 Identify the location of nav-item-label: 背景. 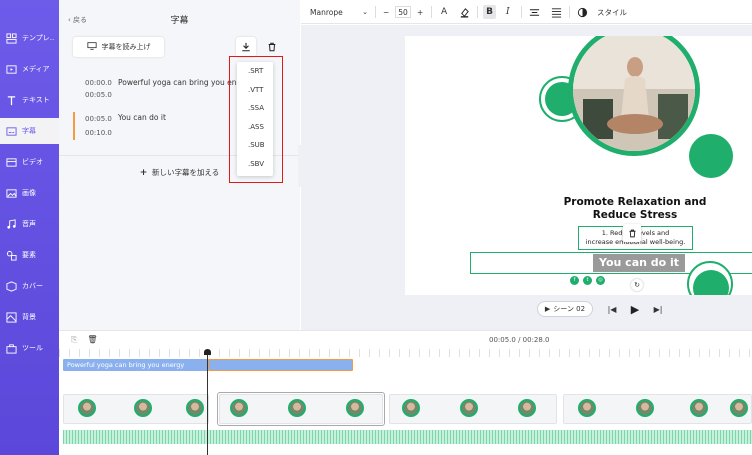
(29, 317).